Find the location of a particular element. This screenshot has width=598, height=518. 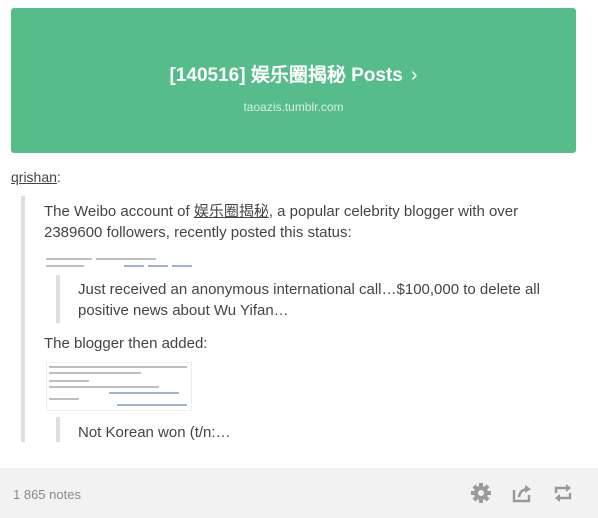

post-author: qrishan: is located at coordinates (36, 177).